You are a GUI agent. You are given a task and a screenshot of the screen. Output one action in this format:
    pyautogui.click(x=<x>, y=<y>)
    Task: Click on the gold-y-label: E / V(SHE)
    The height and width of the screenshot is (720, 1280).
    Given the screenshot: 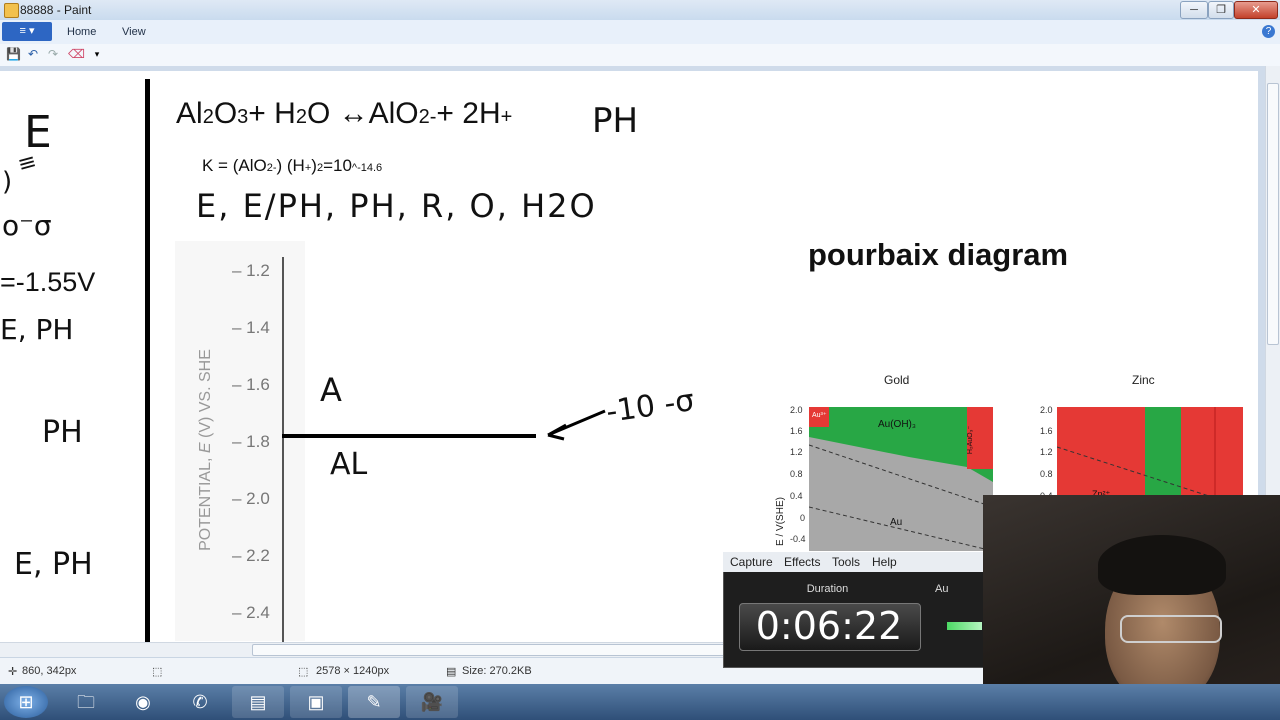 What is the action you would take?
    pyautogui.click(x=780, y=521)
    